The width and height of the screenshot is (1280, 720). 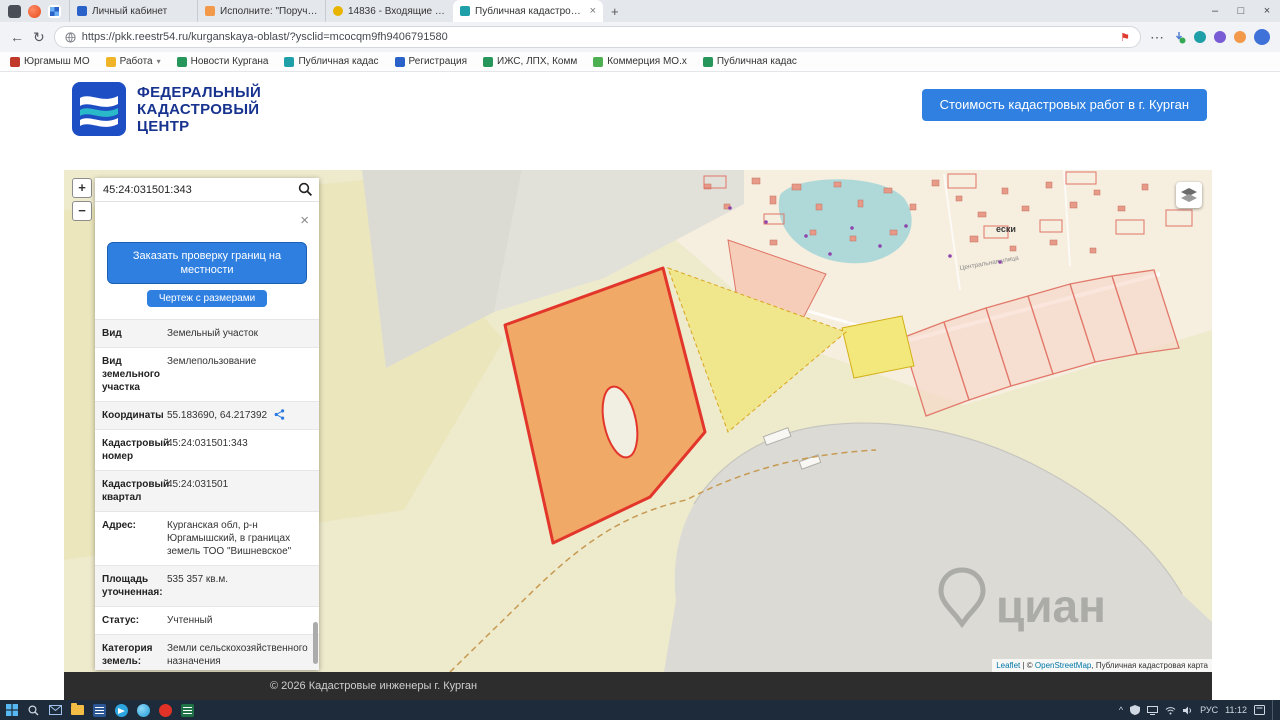 I want to click on notifications-icon, so click(x=1259, y=710).